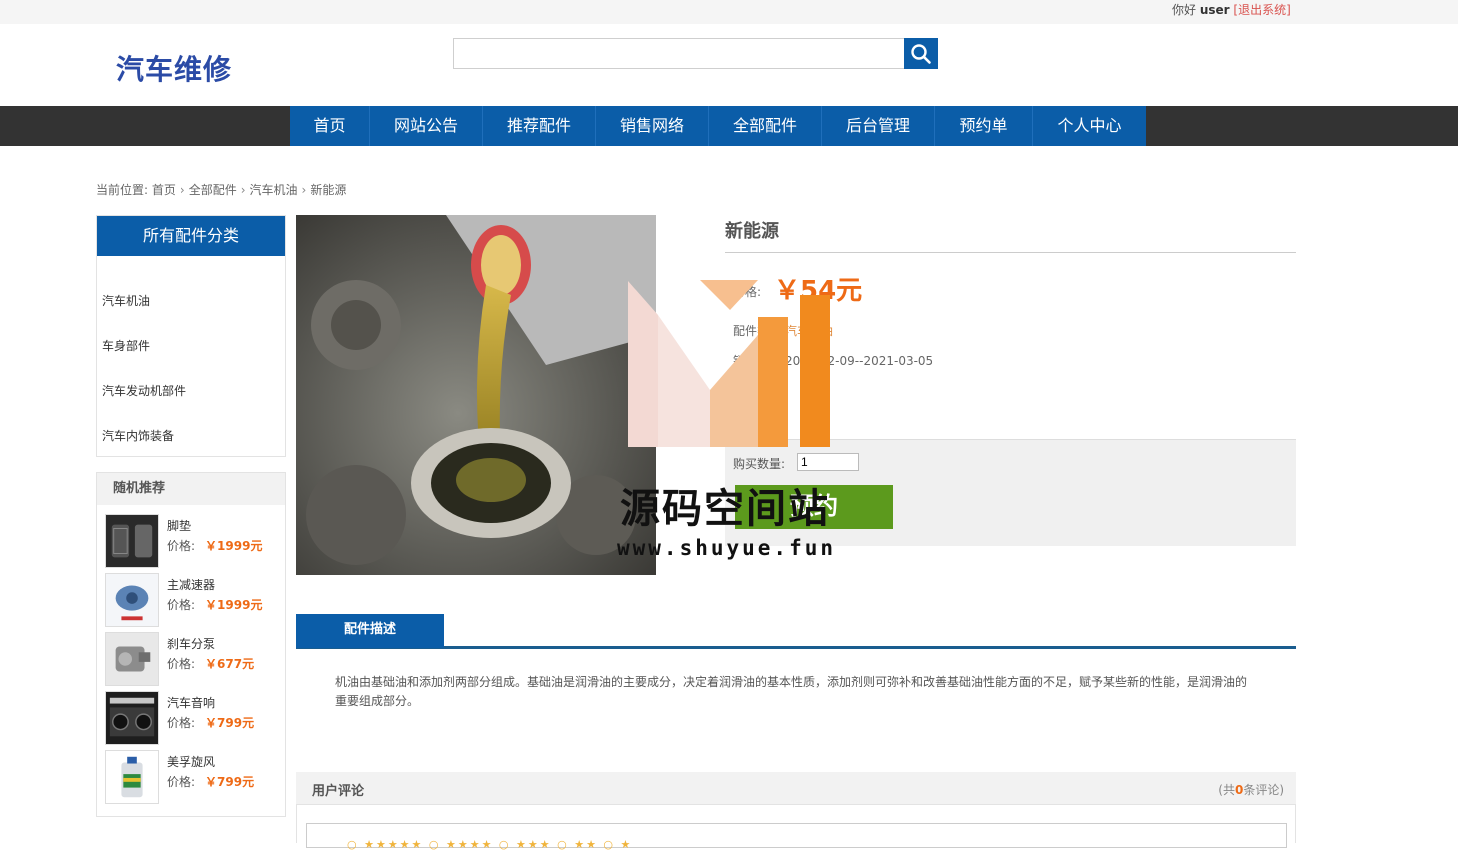 The width and height of the screenshot is (1458, 851). What do you see at coordinates (174, 68) in the screenshot?
I see `site-title: 汽车维修` at bounding box center [174, 68].